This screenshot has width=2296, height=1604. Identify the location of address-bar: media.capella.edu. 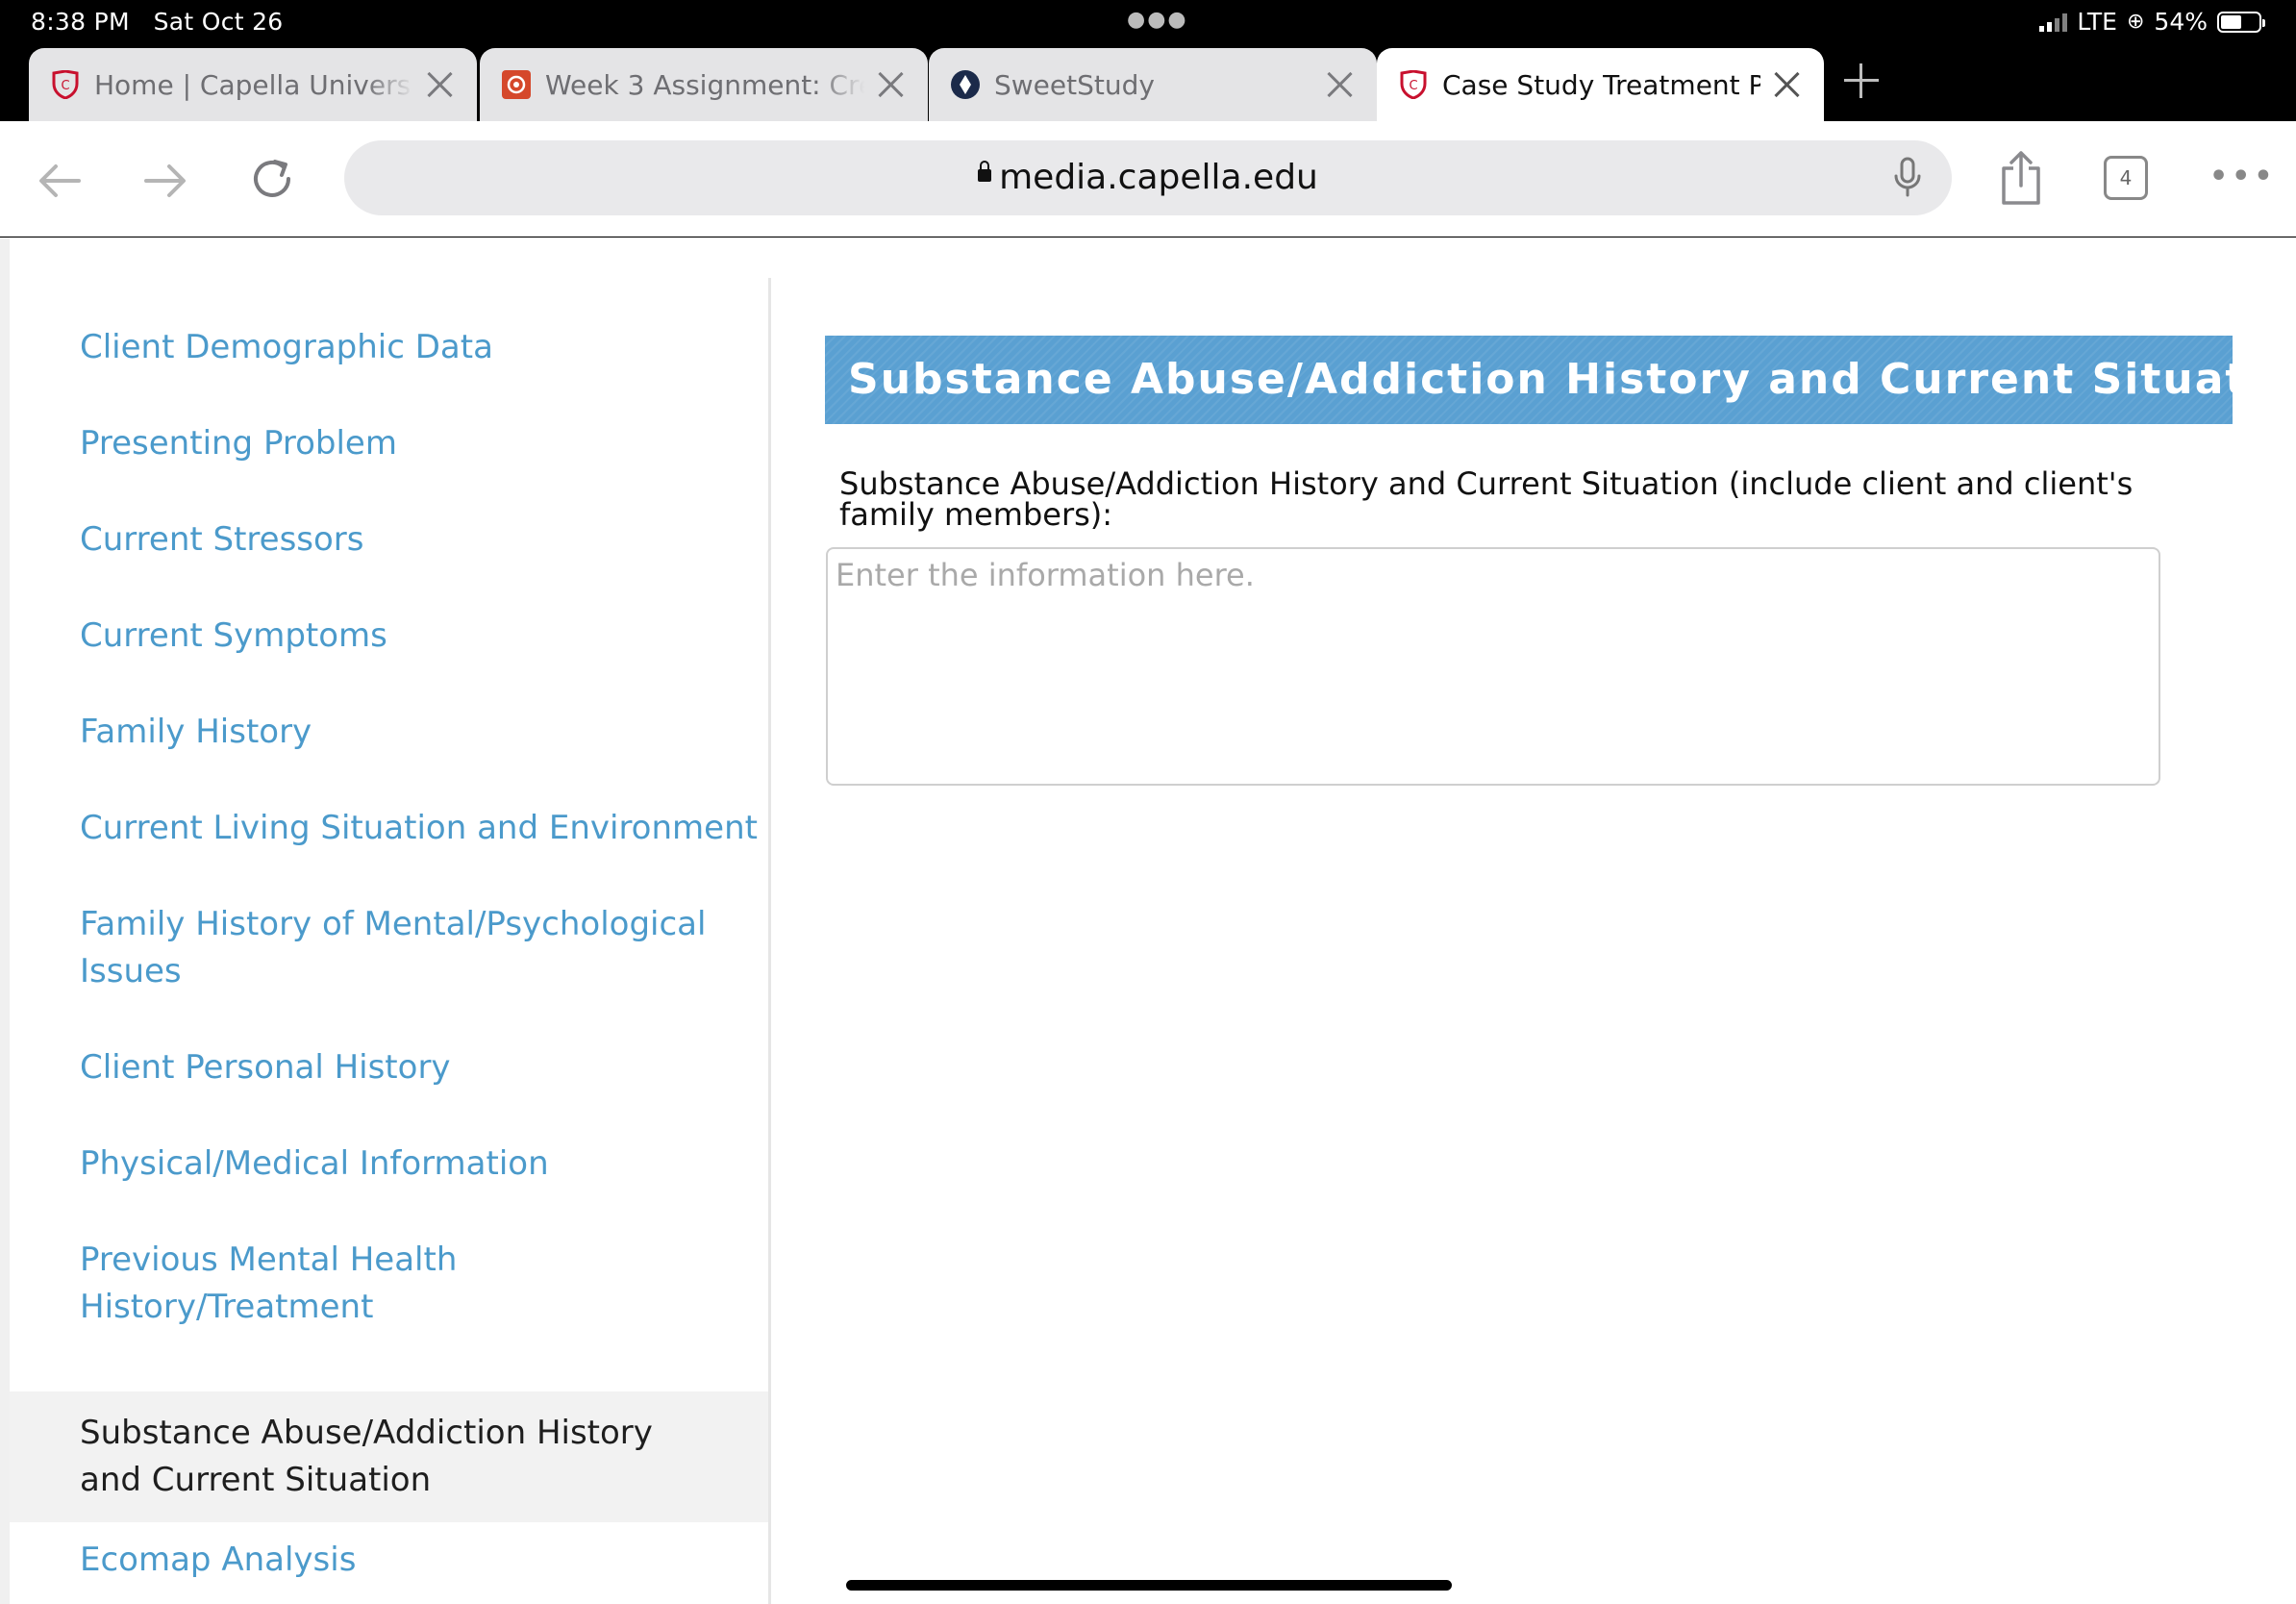
(1148, 177).